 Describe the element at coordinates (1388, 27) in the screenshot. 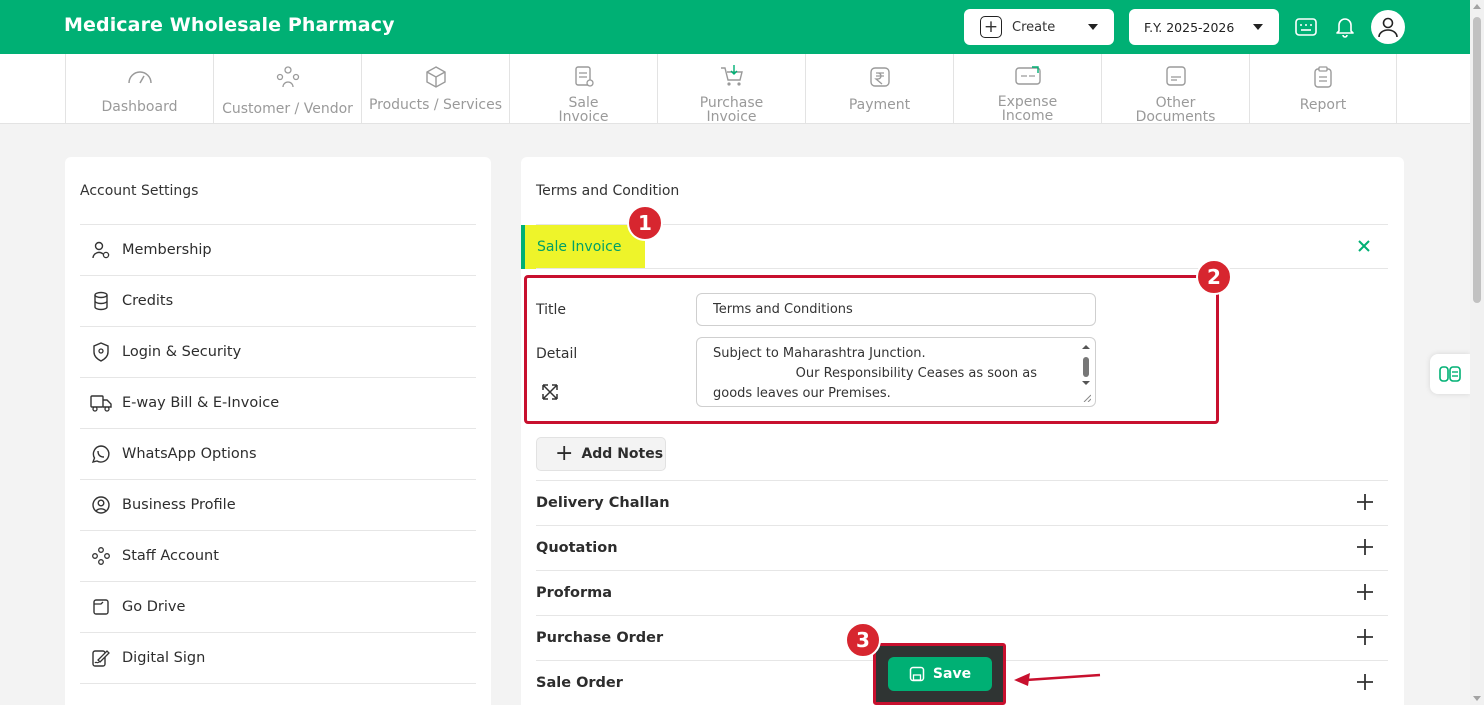

I see `user-avatar-icon` at that location.